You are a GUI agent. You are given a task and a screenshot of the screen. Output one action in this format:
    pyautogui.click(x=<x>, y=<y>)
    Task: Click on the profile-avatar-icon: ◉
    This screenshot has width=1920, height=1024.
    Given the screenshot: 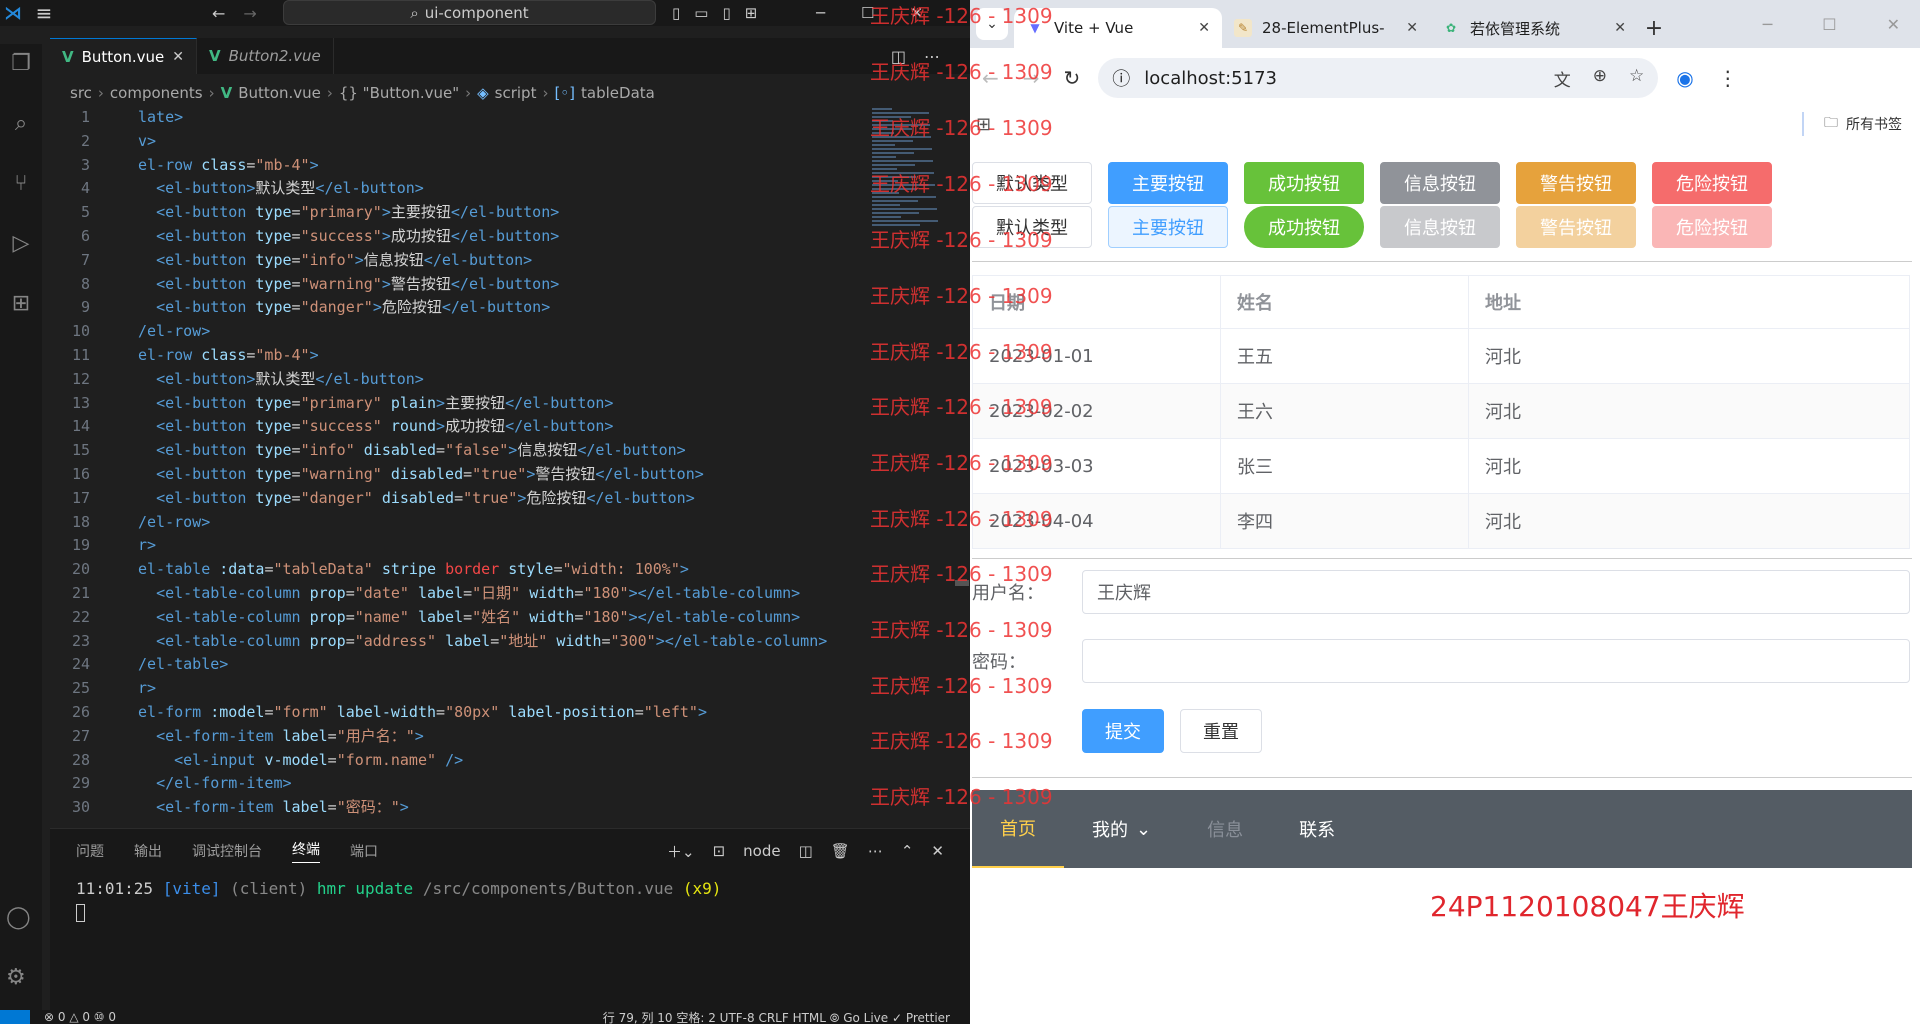 What is the action you would take?
    pyautogui.click(x=1684, y=78)
    